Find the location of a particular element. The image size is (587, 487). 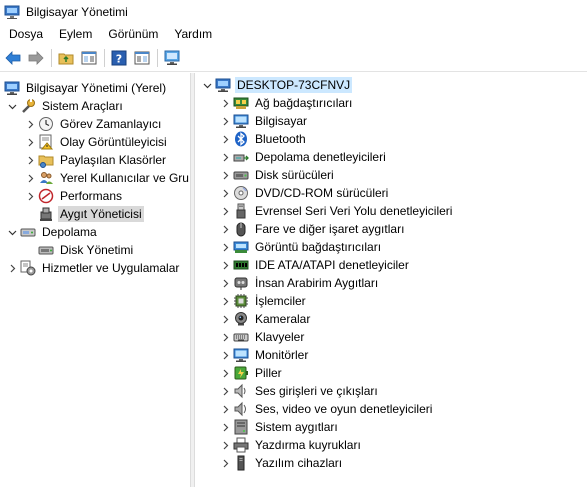

tree-item-olay-goruntuleyicisi: Olay Görüntüleyicisi is located at coordinates (96, 142).